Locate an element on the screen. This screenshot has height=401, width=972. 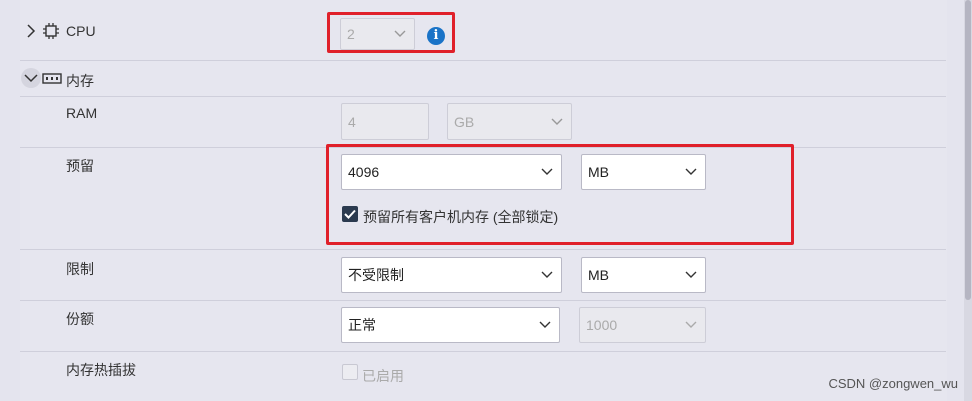
ram-unit-value: GB is located at coordinates (464, 121).